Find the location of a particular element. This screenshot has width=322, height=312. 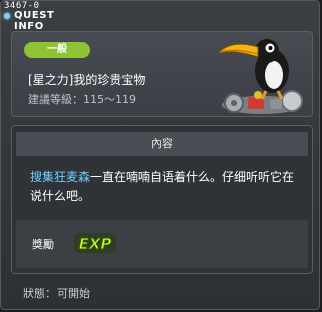

quest-description: 搜集狂麦森一直在喃喃自语着什么。仔细听听它在说什么吧。 is located at coordinates (165, 187).